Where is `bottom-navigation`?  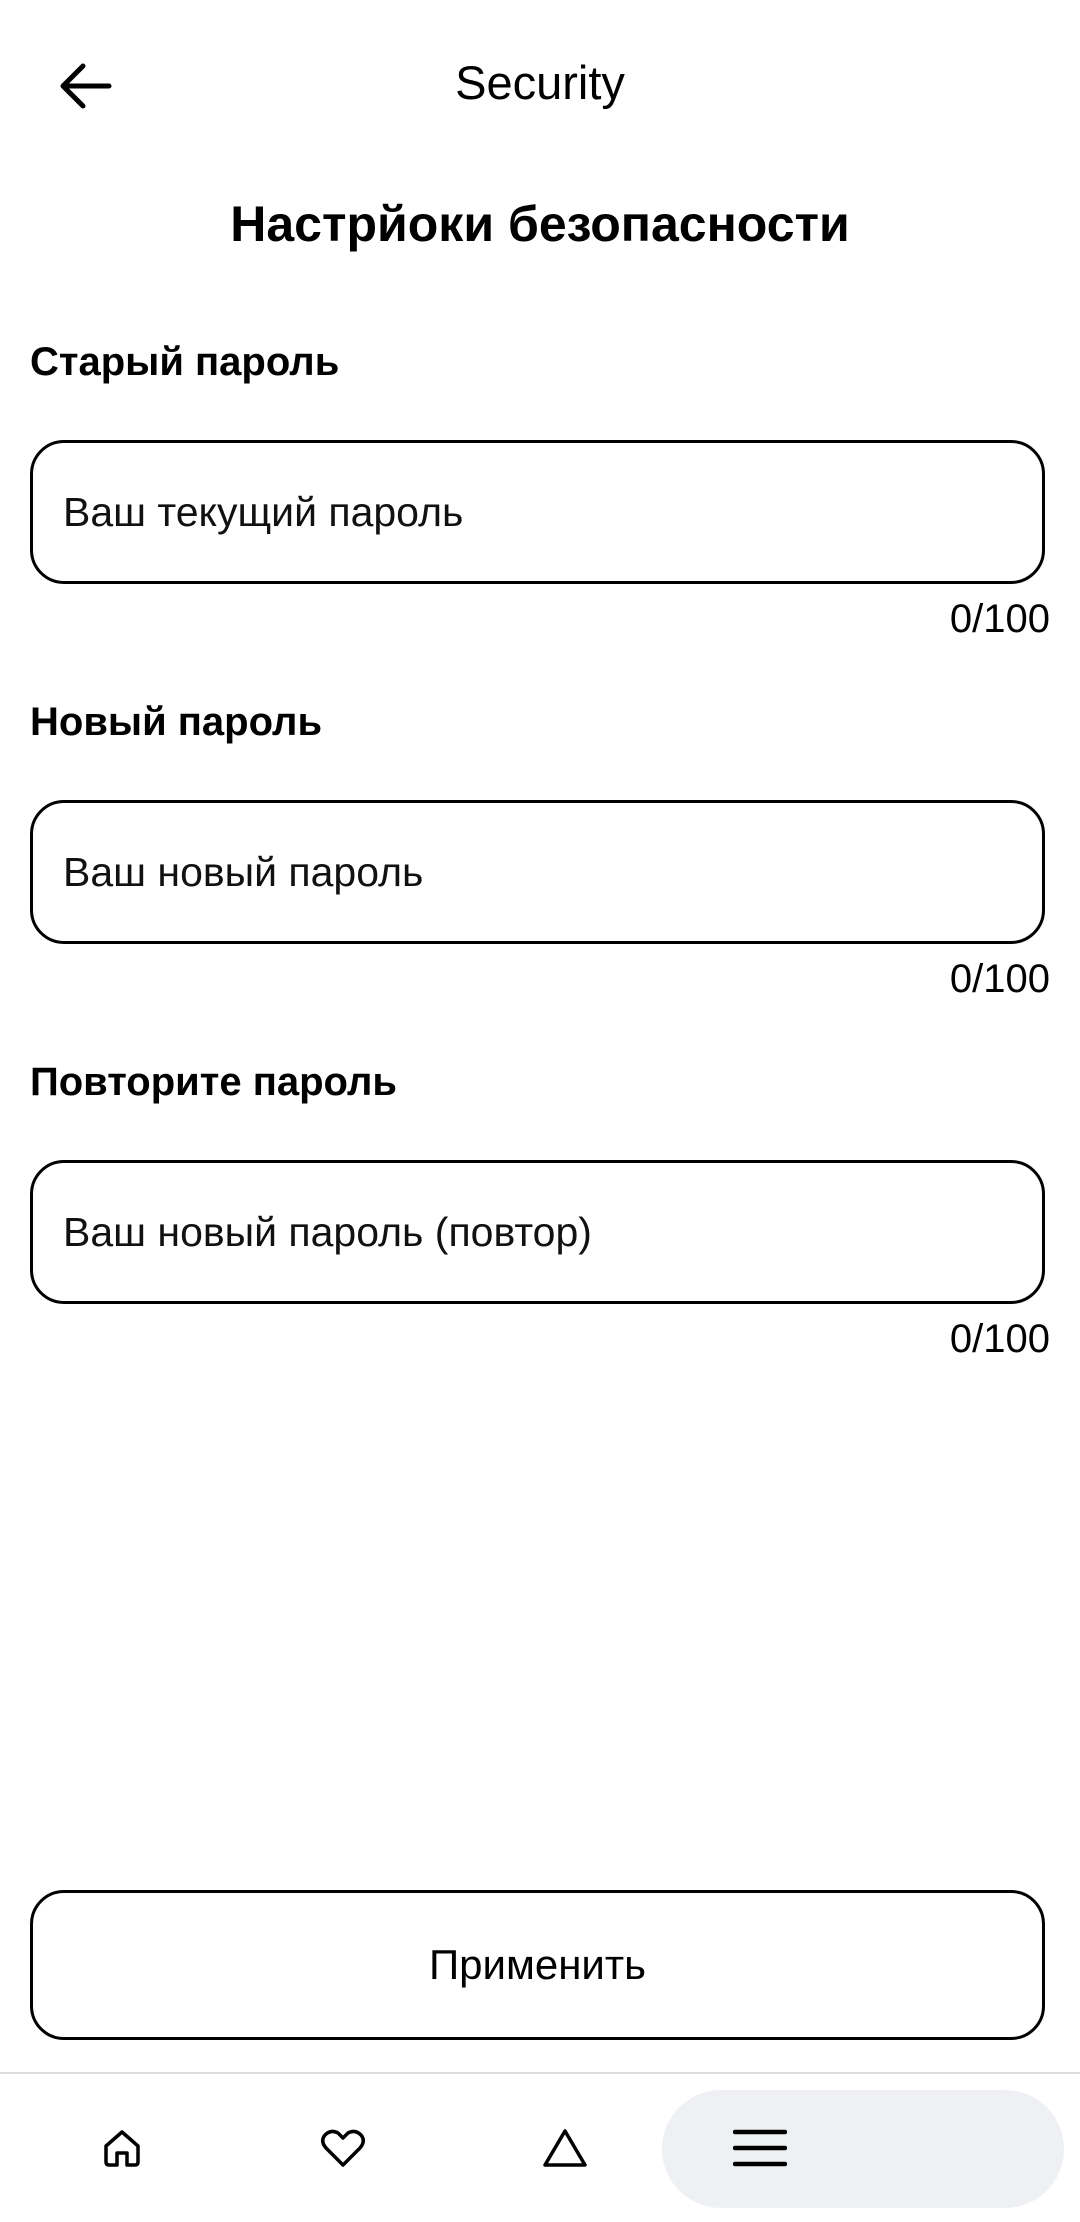 bottom-navigation is located at coordinates (540, 2147).